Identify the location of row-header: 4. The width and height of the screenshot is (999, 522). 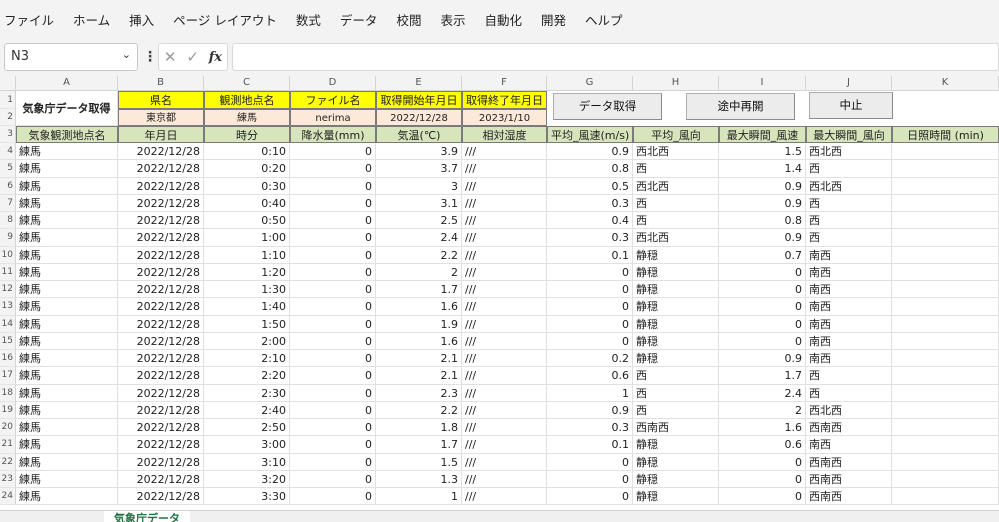
(8, 152).